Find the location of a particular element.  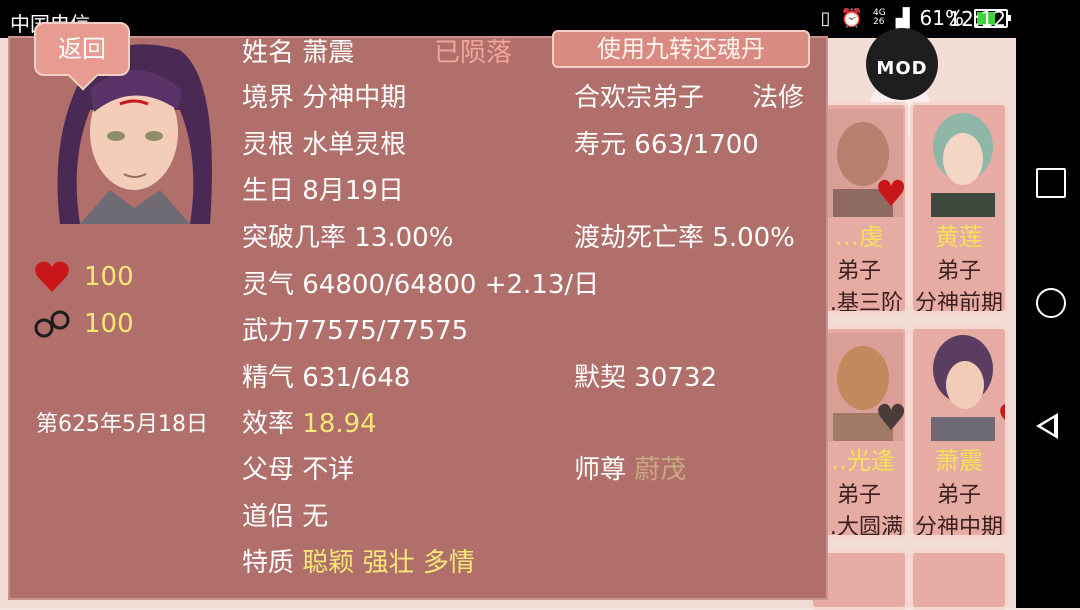

card-rank: …基三阶 is located at coordinates (858, 302).